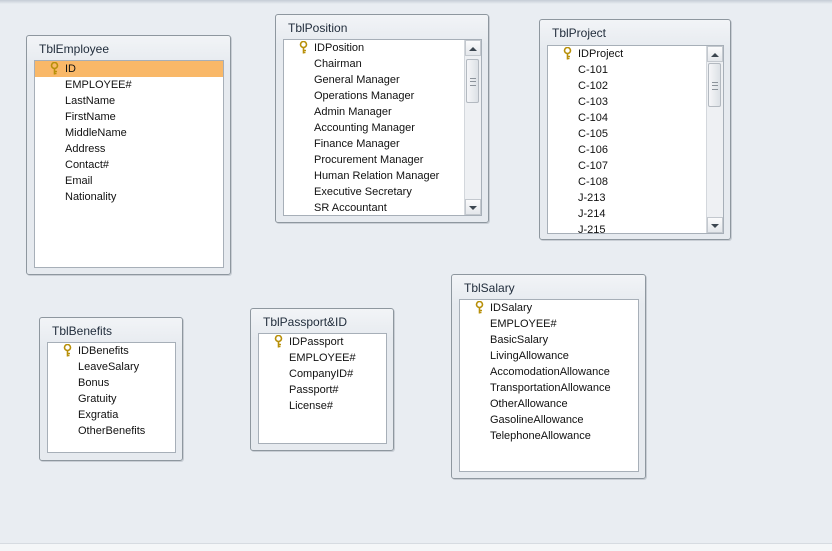 This screenshot has width=832, height=551. What do you see at coordinates (374, 192) in the screenshot?
I see `field-item: Executive Secretary` at bounding box center [374, 192].